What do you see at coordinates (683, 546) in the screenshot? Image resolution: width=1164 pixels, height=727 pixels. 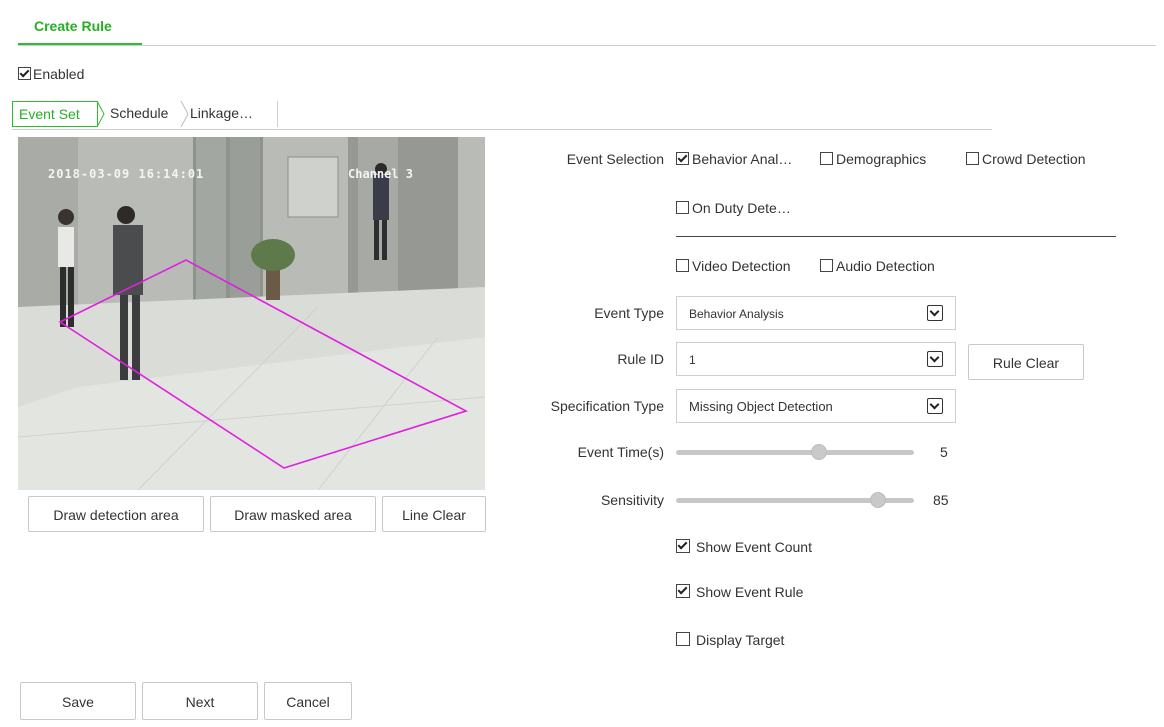 I see `show-event-count-checkbox` at bounding box center [683, 546].